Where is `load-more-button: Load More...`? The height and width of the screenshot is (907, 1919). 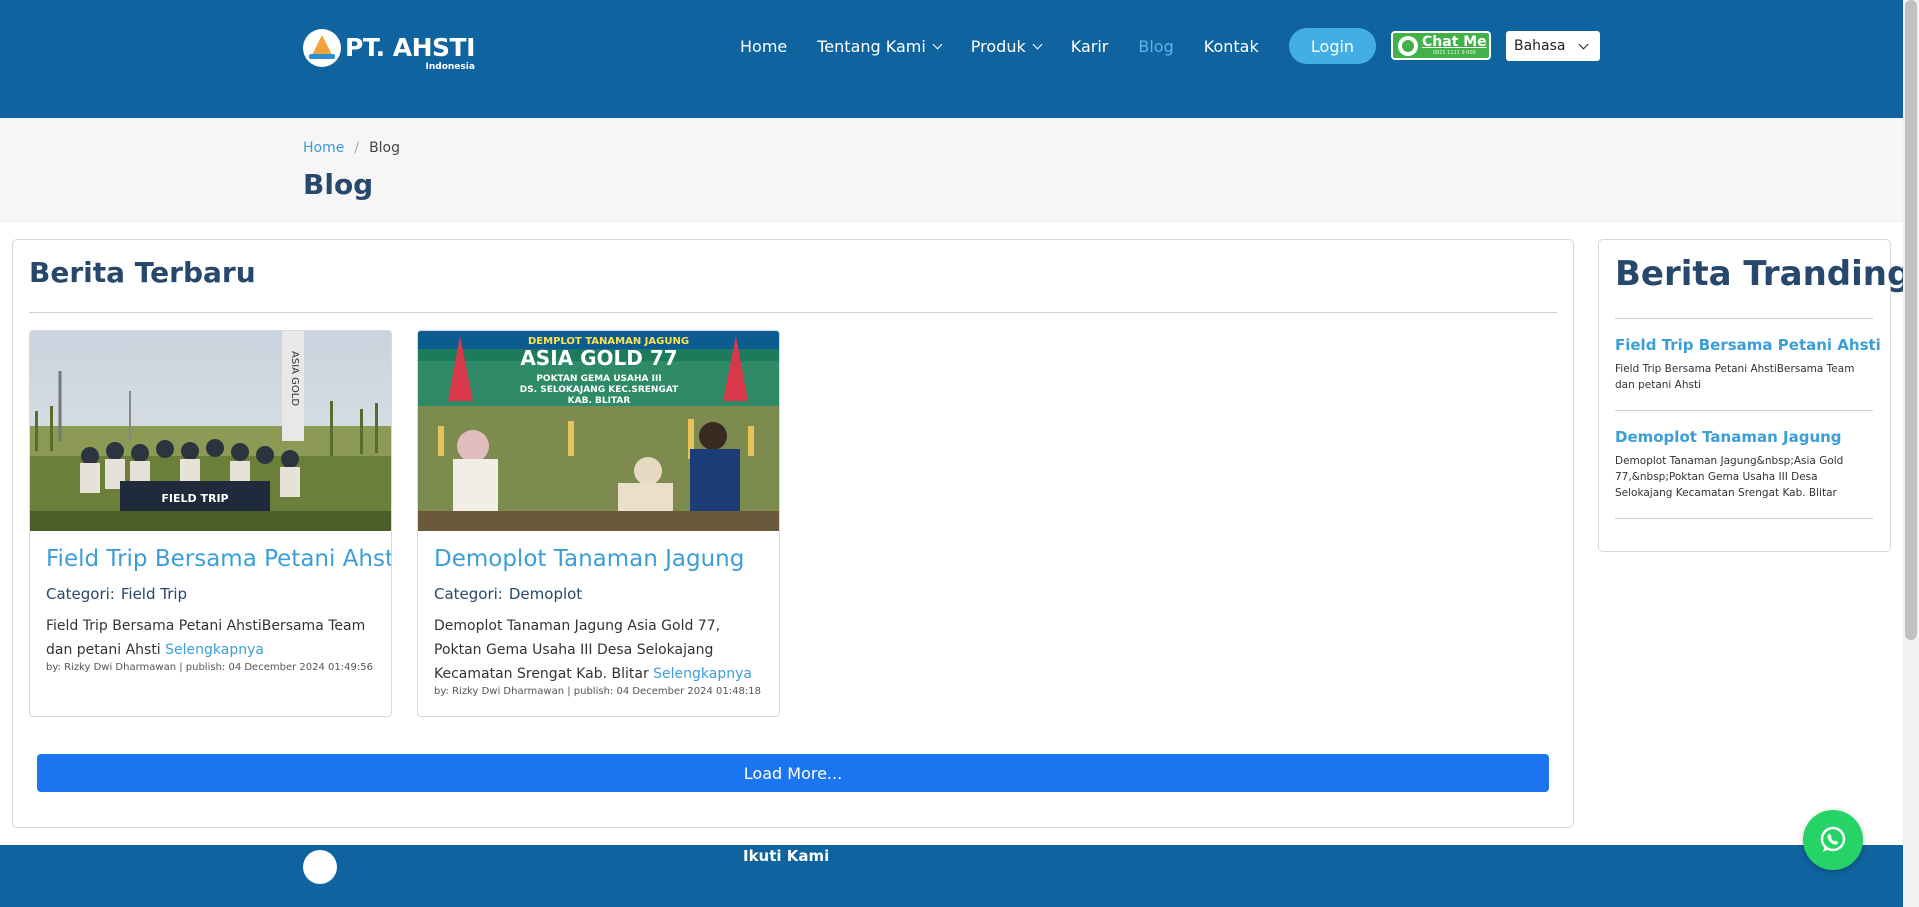
load-more-button: Load More... is located at coordinates (793, 773).